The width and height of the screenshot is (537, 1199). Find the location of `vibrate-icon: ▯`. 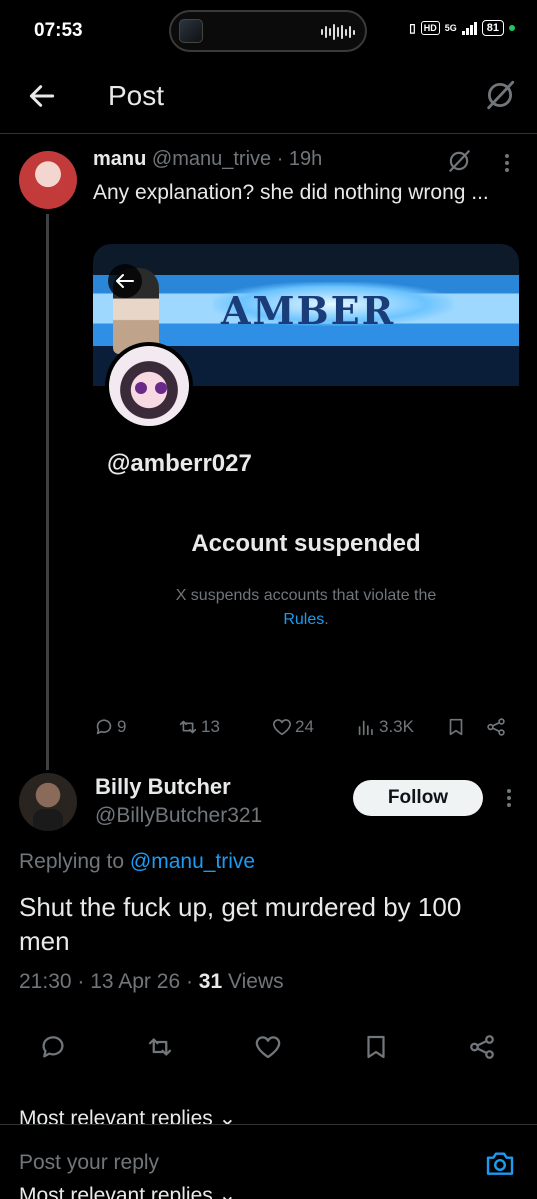

vibrate-icon: ▯ is located at coordinates (412, 28).